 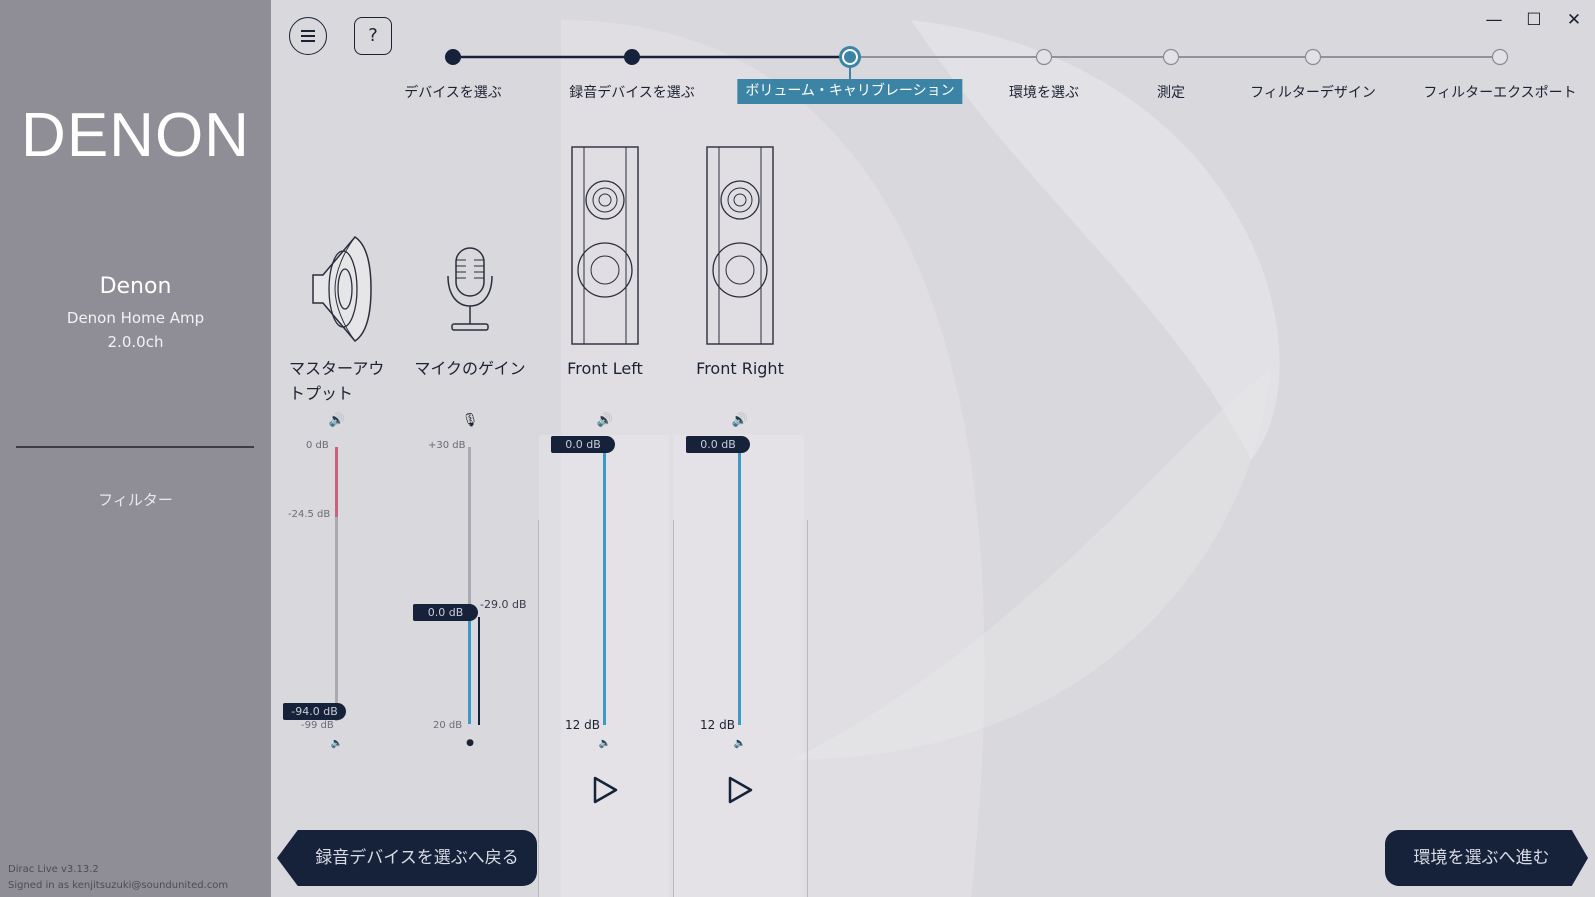 What do you see at coordinates (740, 743) in the screenshot?
I see `front-right-mute-icon: 🔈` at bounding box center [740, 743].